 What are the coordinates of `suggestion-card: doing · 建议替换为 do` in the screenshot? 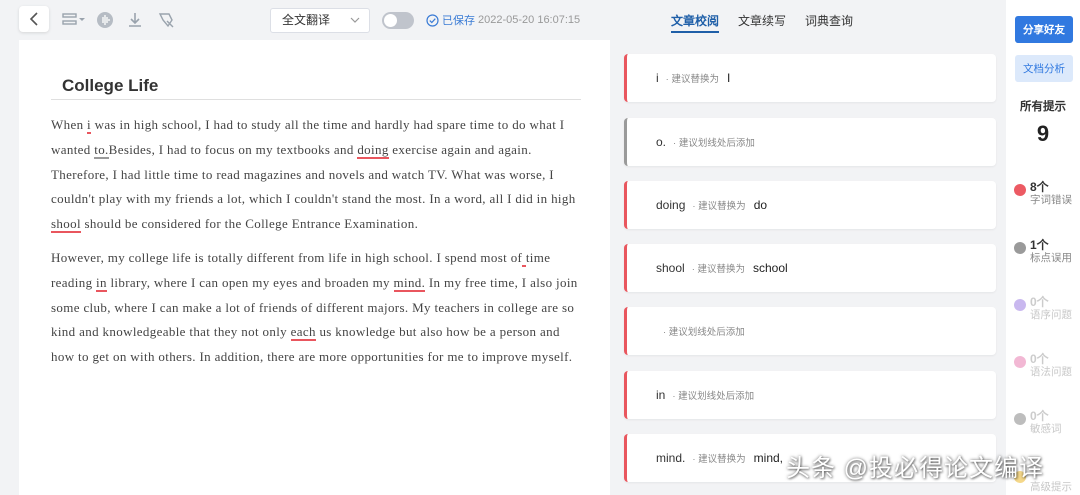 It's located at (810, 205).